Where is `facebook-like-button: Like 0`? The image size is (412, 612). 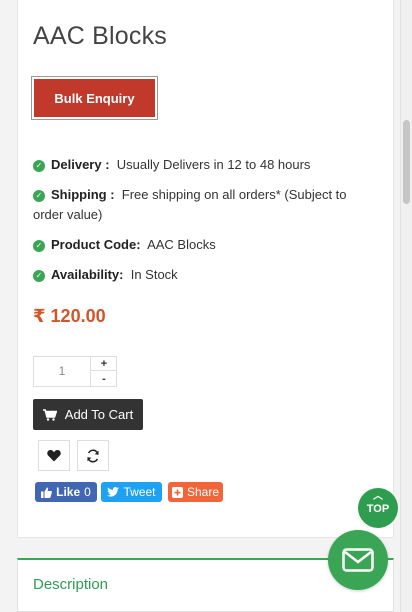 facebook-like-button: Like 0 is located at coordinates (66, 492).